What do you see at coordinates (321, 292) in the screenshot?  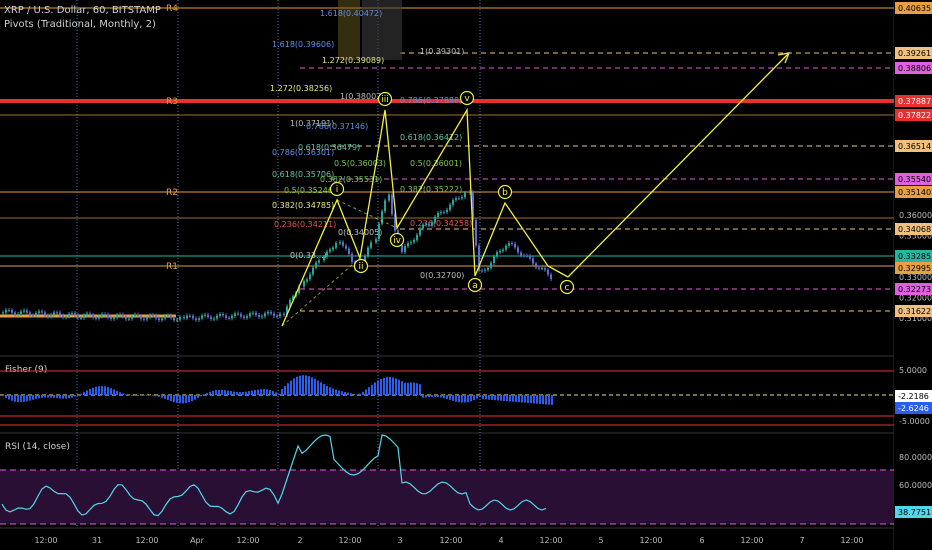 I see `wave-guide` at bounding box center [321, 292].